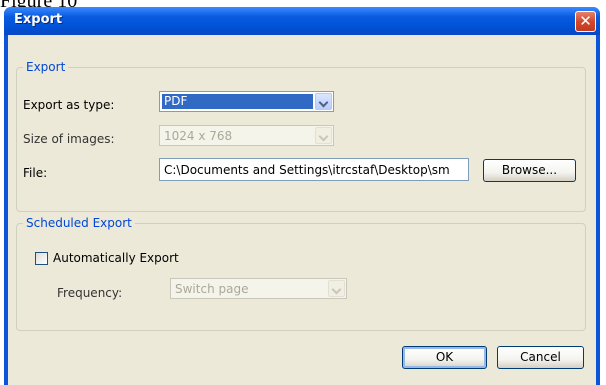 The width and height of the screenshot is (606, 385). I want to click on file-label: File:, so click(35, 173).